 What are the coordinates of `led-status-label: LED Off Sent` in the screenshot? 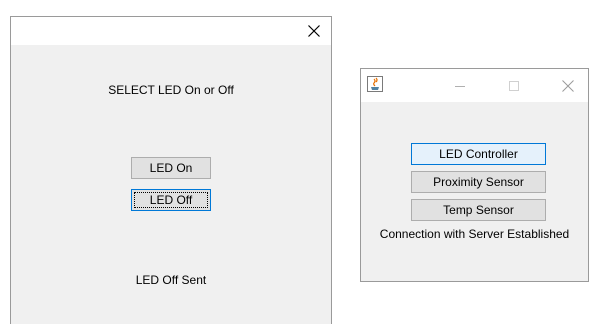 It's located at (171, 280).